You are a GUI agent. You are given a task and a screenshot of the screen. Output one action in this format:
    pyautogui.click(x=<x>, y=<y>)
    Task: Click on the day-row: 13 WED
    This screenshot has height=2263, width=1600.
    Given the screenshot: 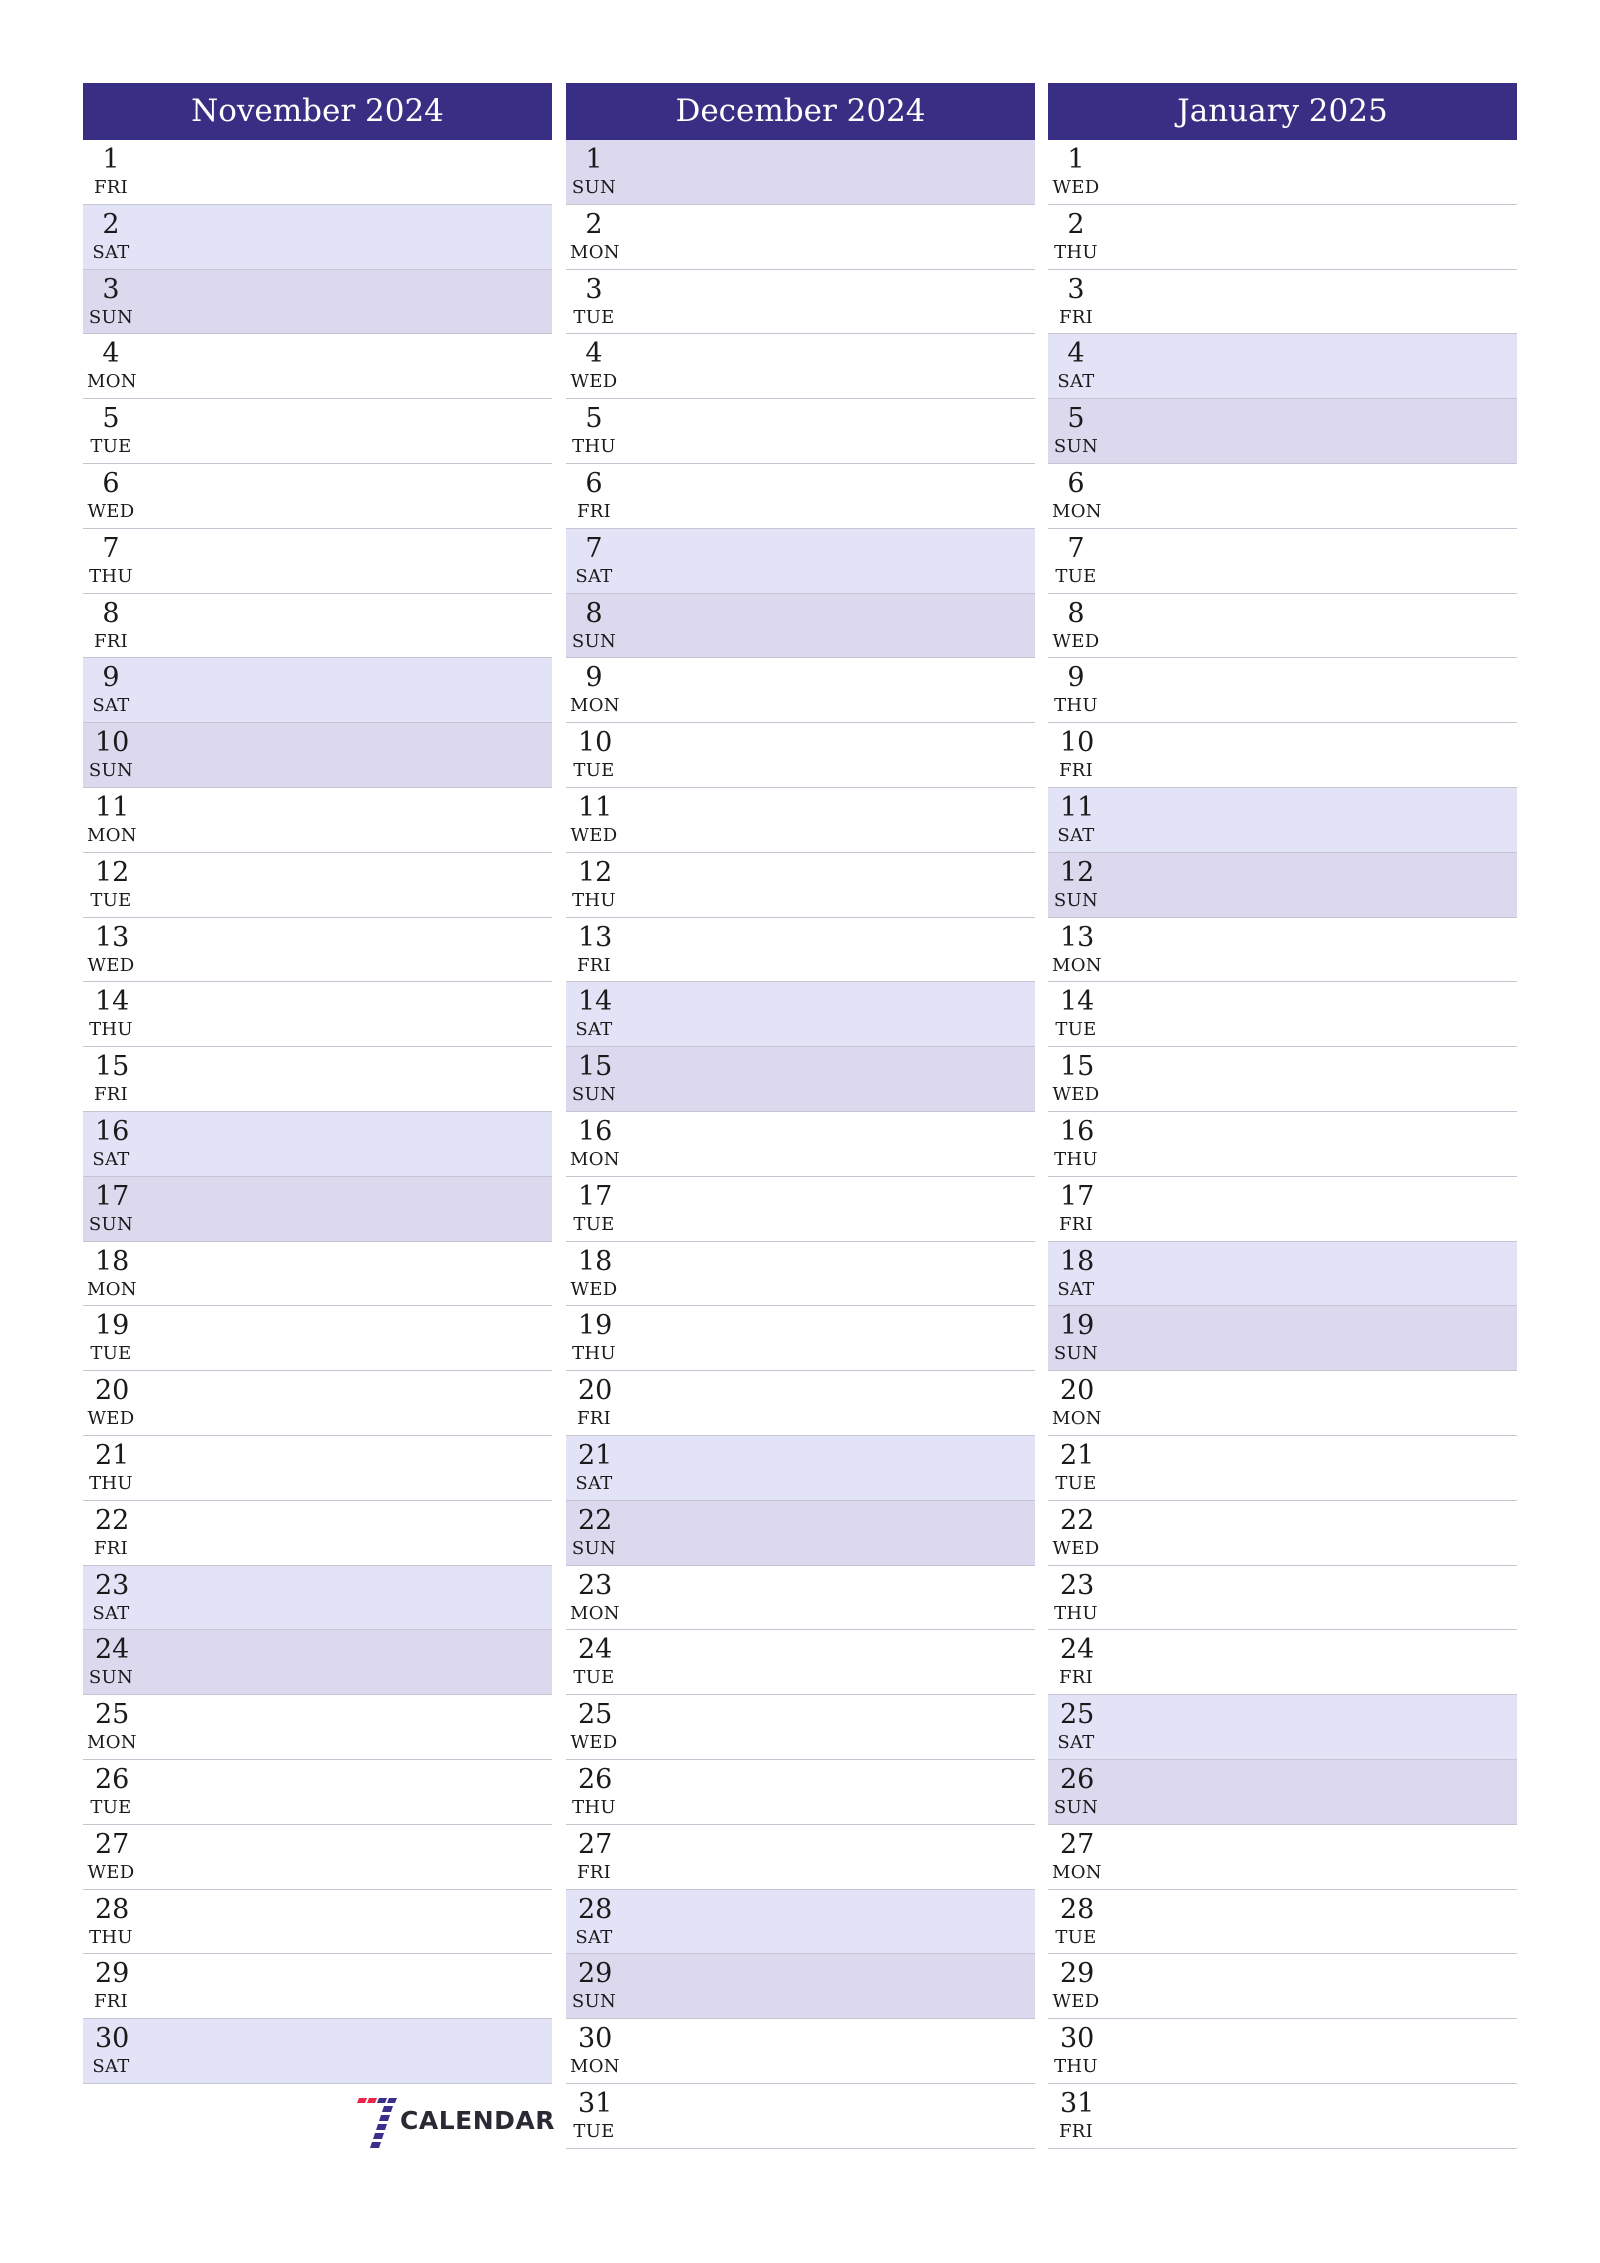 What is the action you would take?
    pyautogui.click(x=317, y=950)
    